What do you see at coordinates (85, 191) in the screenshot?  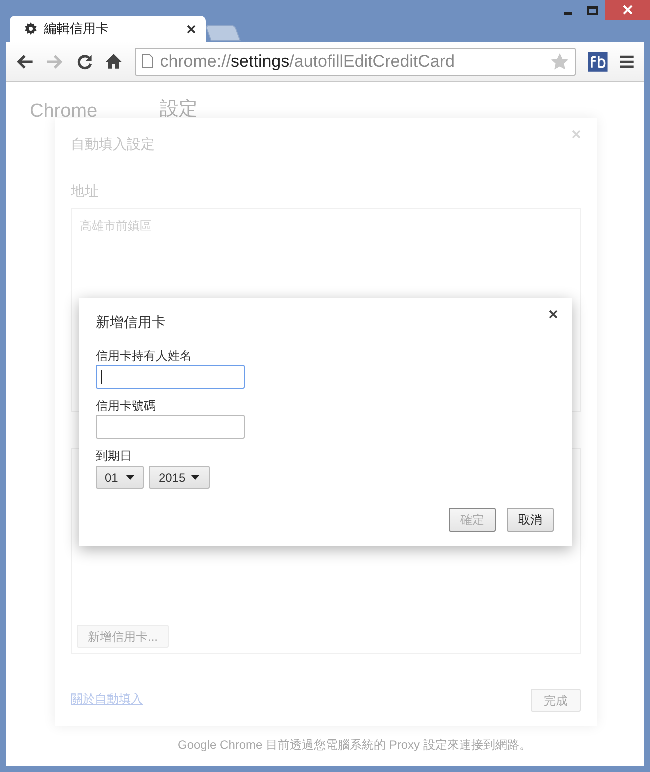 I see `section-label: 地址` at bounding box center [85, 191].